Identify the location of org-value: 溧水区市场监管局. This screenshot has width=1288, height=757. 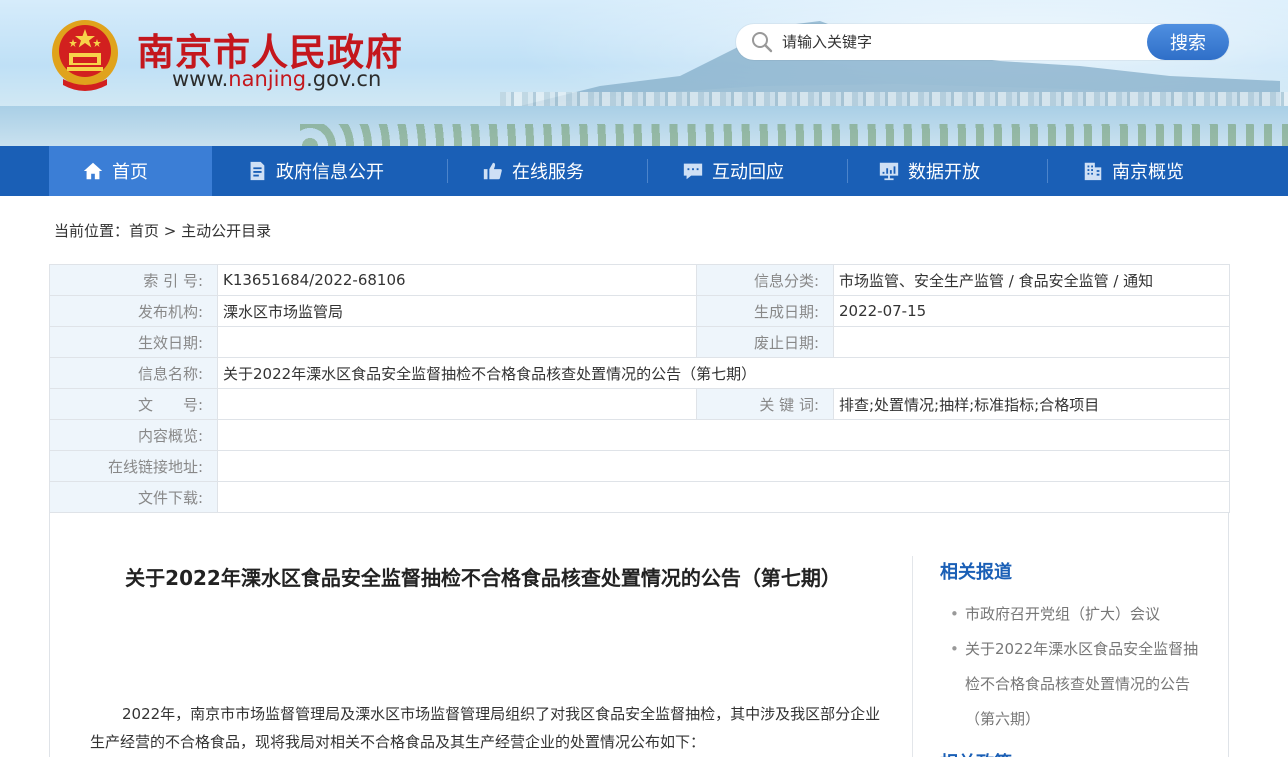
(457, 311).